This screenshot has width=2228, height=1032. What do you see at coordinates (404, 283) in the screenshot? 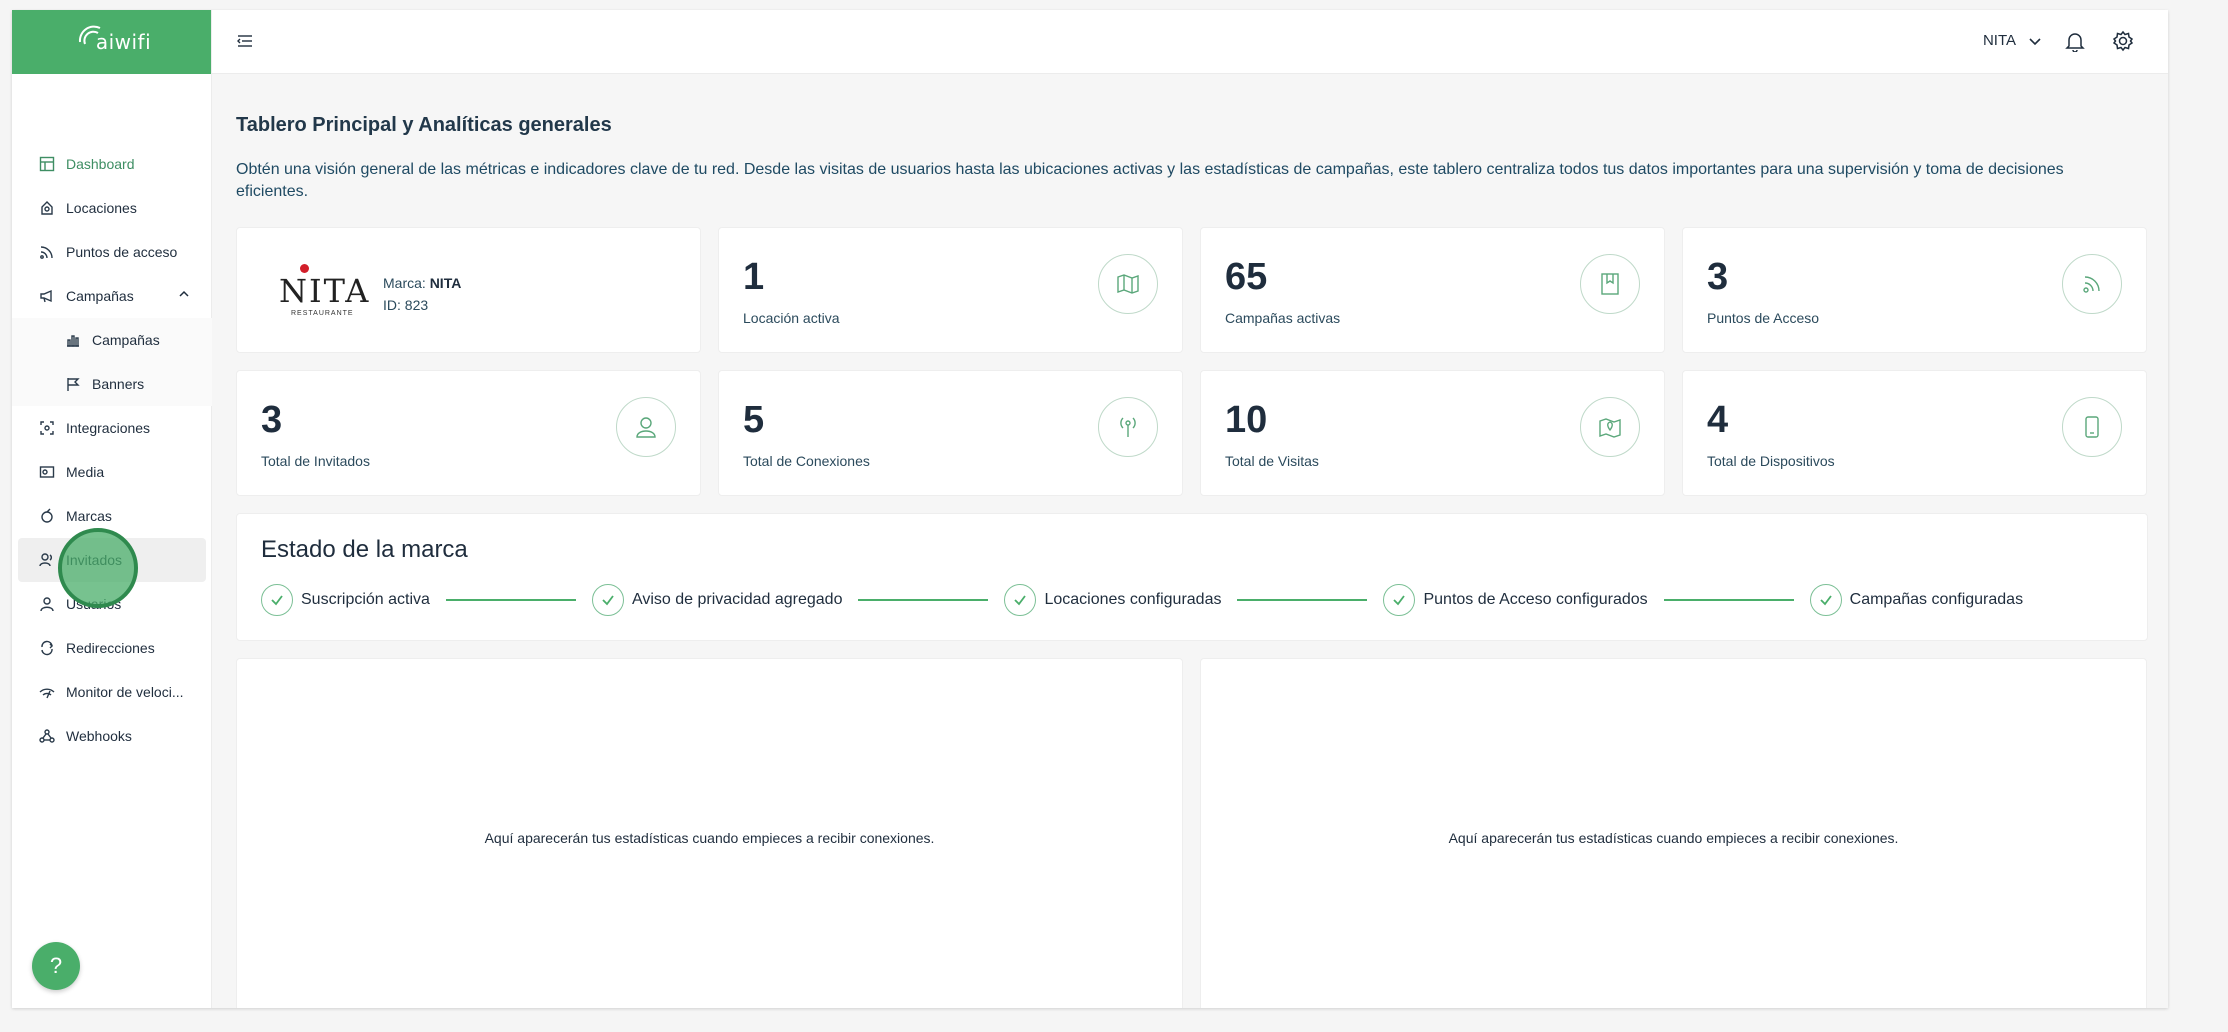
I see `brand-marca-label: Marca:` at bounding box center [404, 283].